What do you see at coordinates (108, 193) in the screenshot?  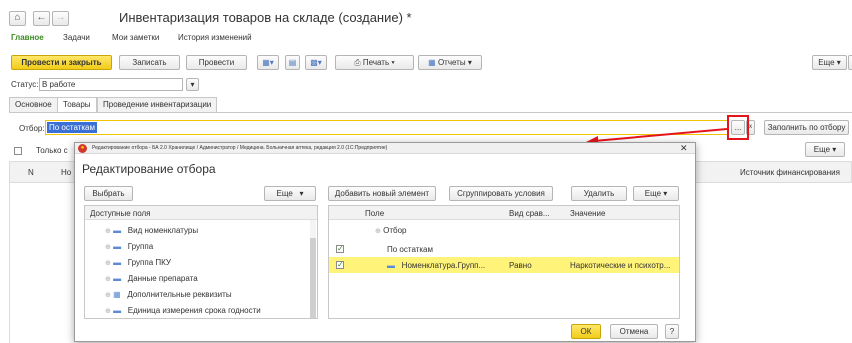 I see `select-button: Выбрать` at bounding box center [108, 193].